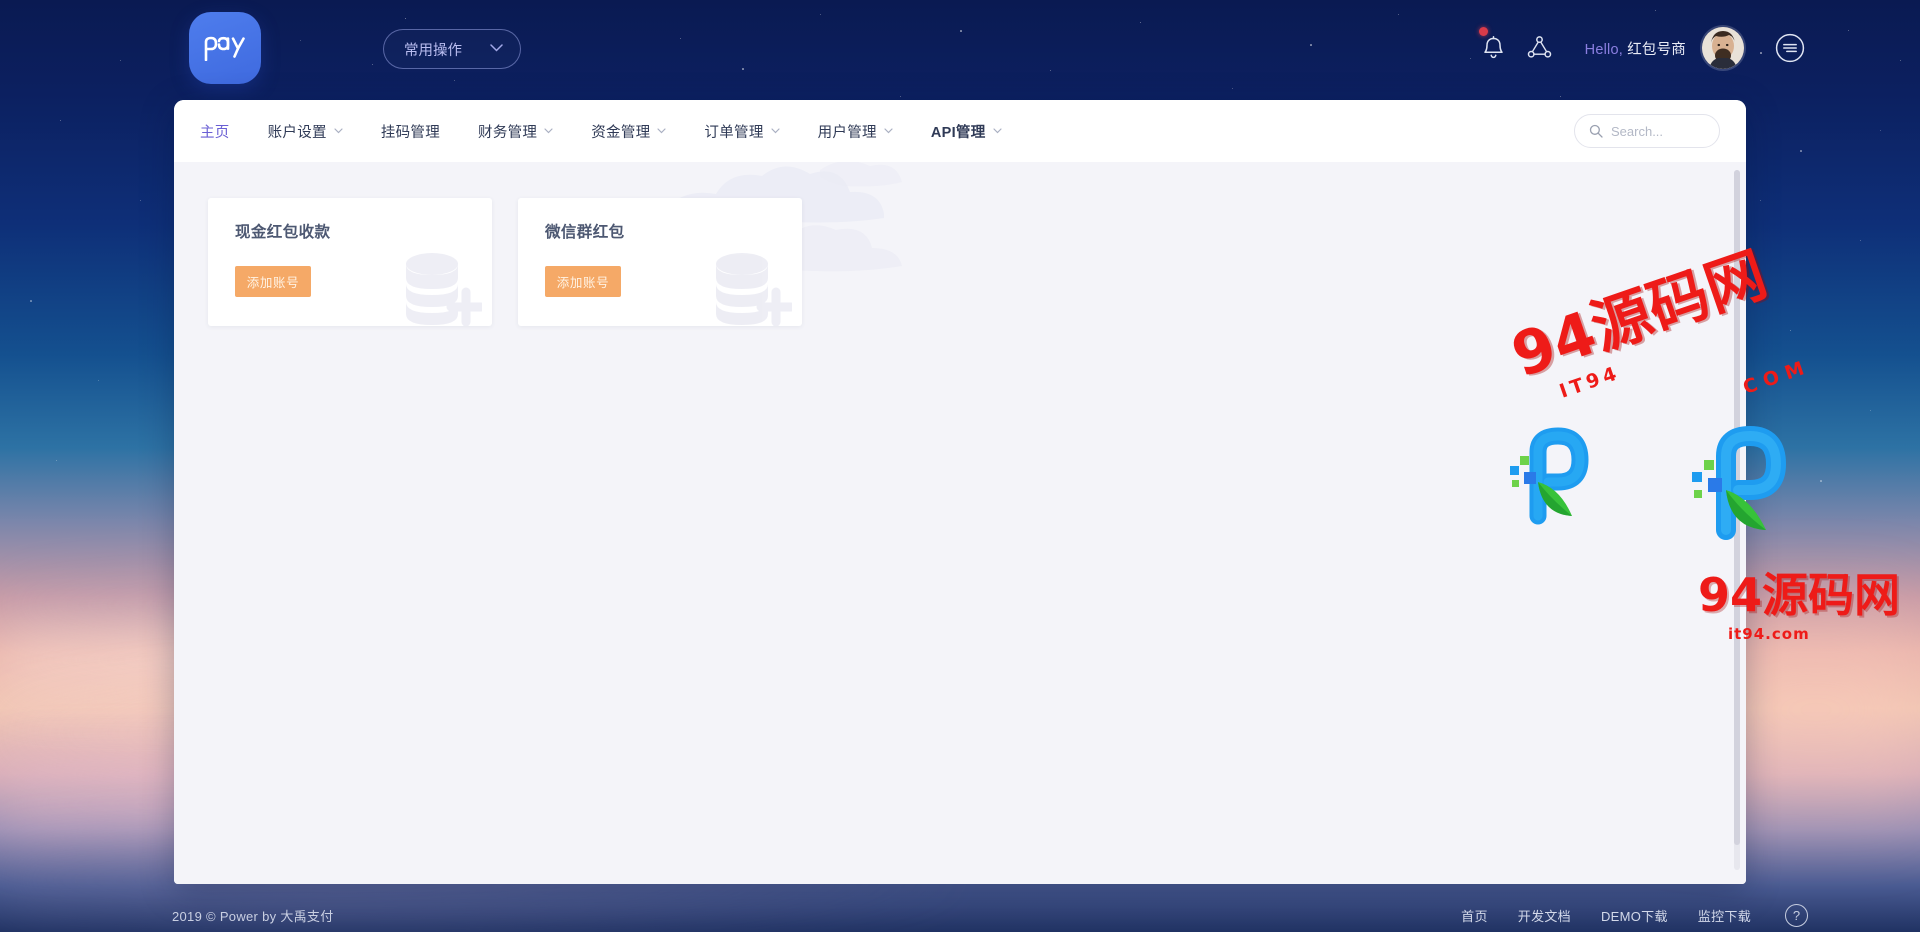 This screenshot has width=1920, height=932. I want to click on nav-item-7: API管理, so click(966, 131).